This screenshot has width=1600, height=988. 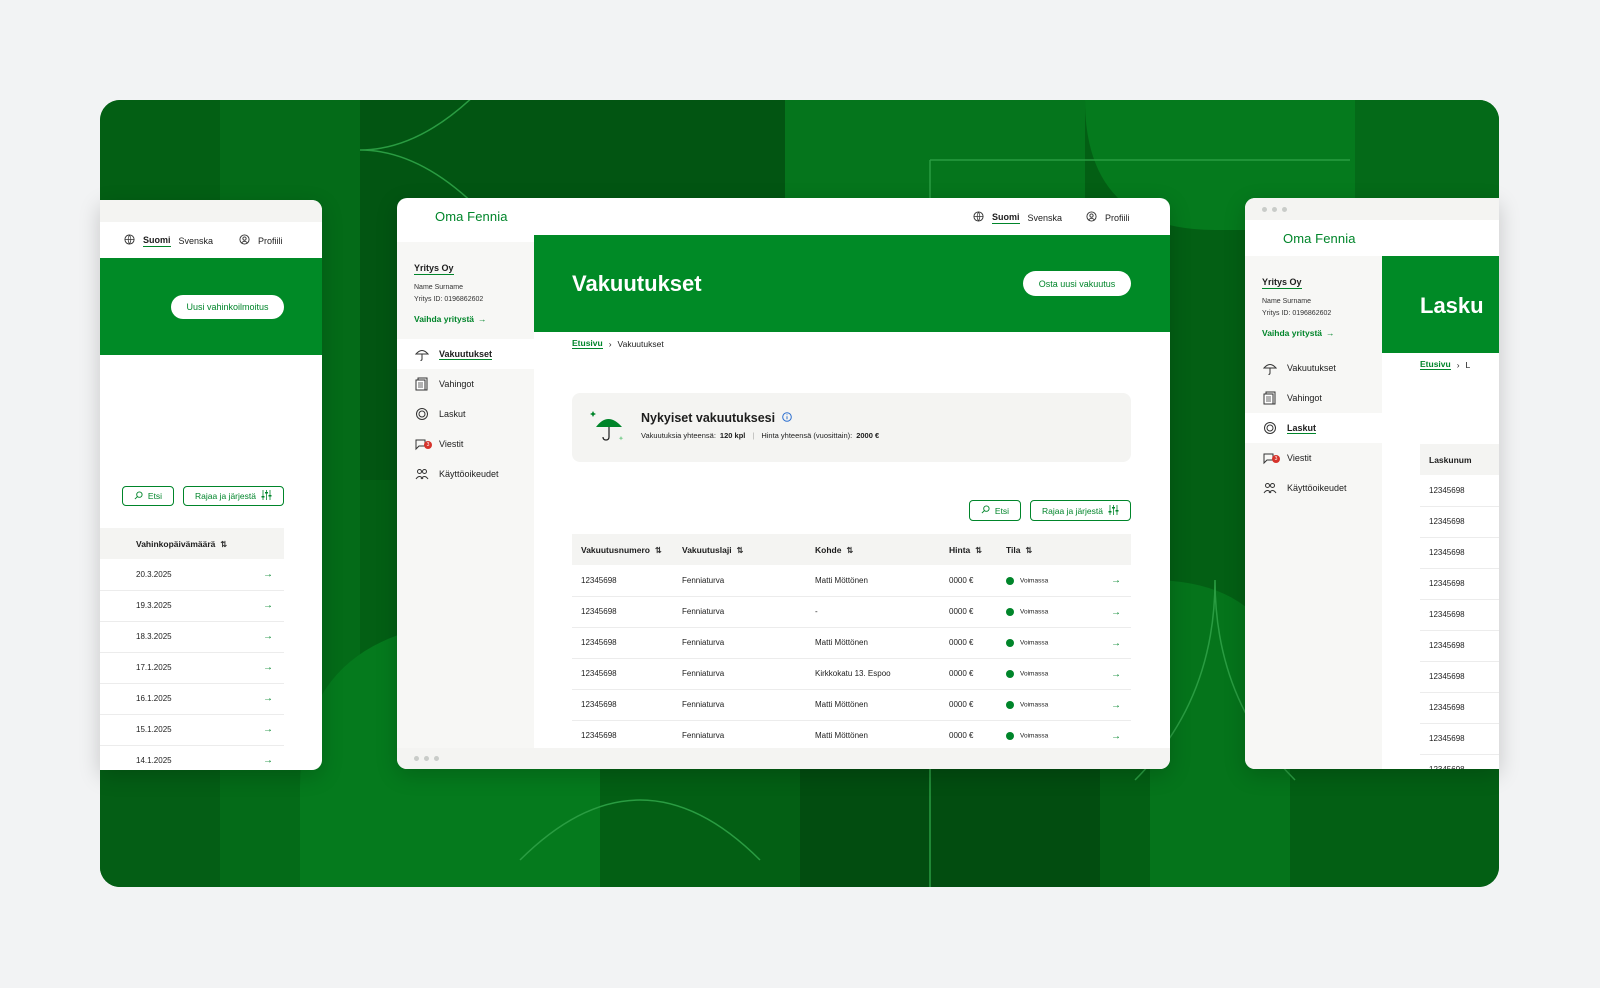 I want to click on price-value: 2000 €, so click(x=868, y=435).